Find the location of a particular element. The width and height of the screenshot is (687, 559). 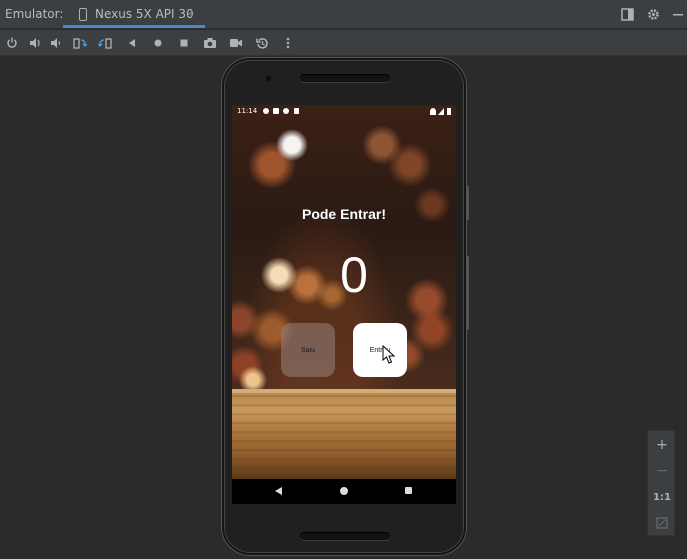

snapshot-icon is located at coordinates (262, 43).